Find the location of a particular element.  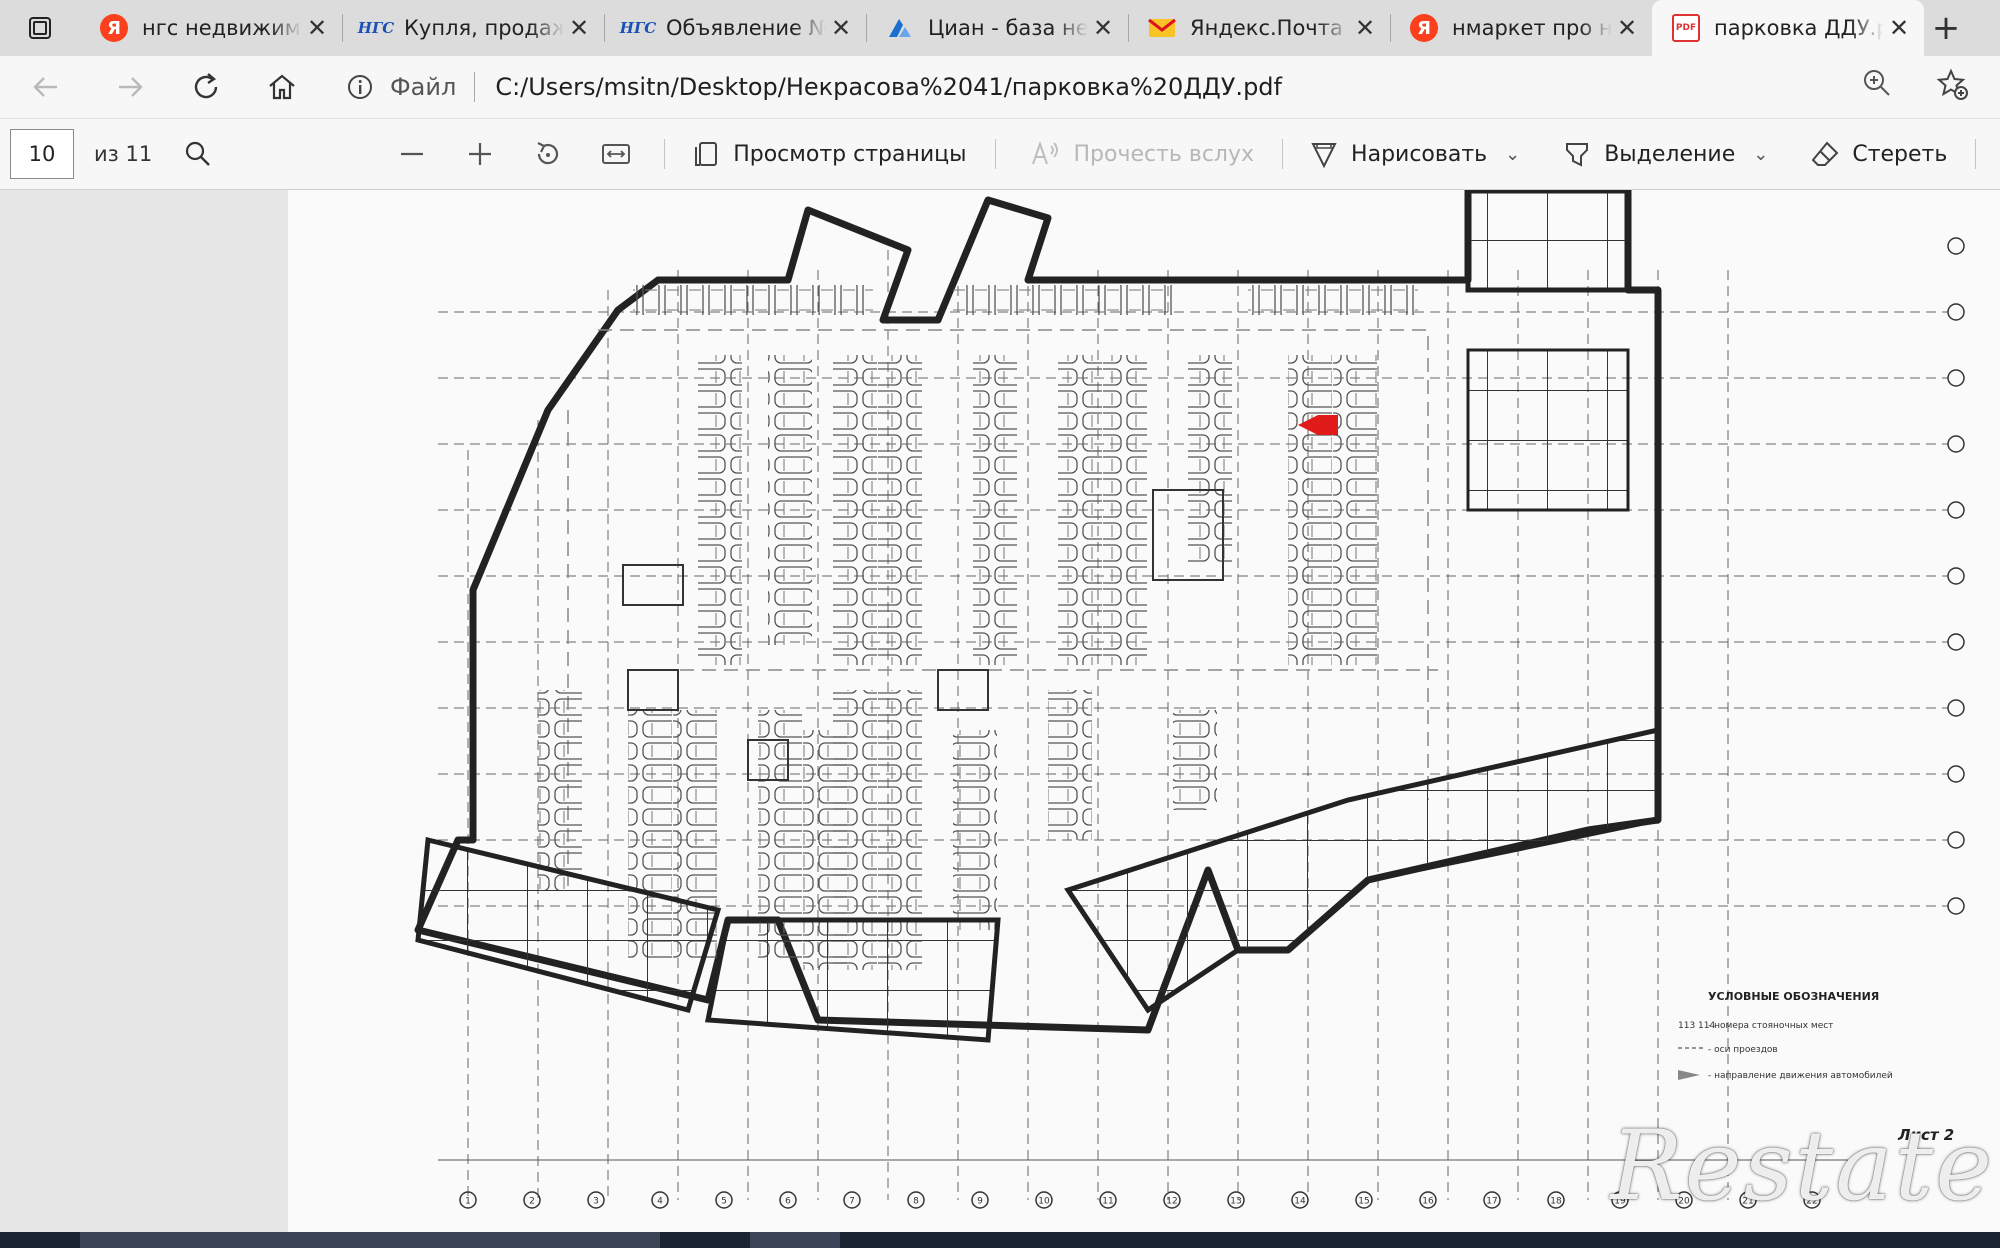

page-count: из 11 is located at coordinates (123, 154).